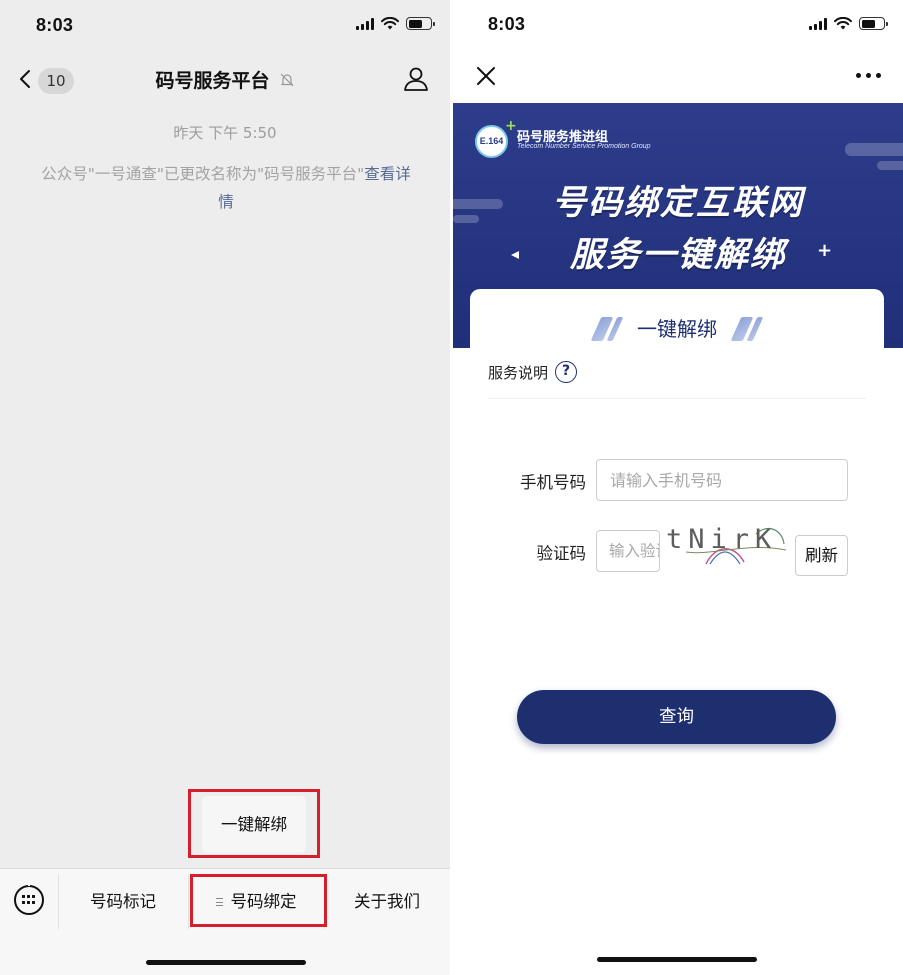  What do you see at coordinates (258, 900) in the screenshot?
I see `menu-highlight-box` at bounding box center [258, 900].